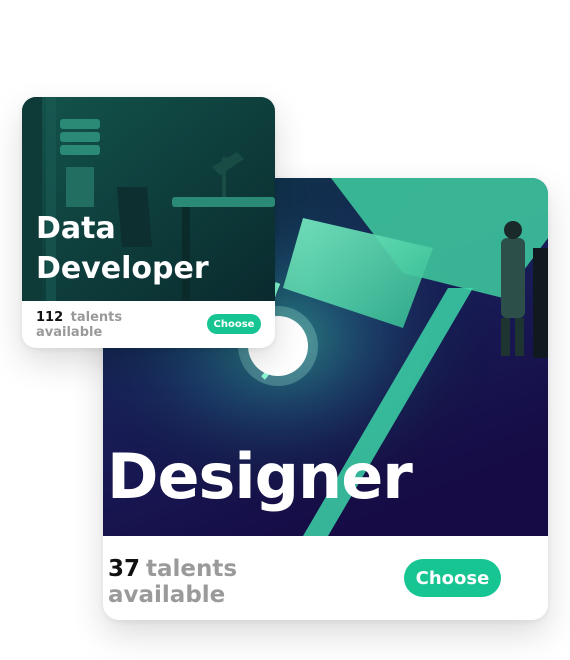 The height and width of the screenshot is (660, 570). I want to click on card-title-line2: Developer, so click(122, 268).